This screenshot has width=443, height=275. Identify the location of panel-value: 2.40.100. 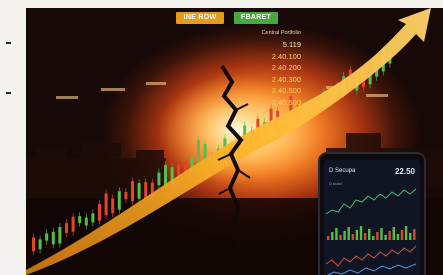
(286, 56).